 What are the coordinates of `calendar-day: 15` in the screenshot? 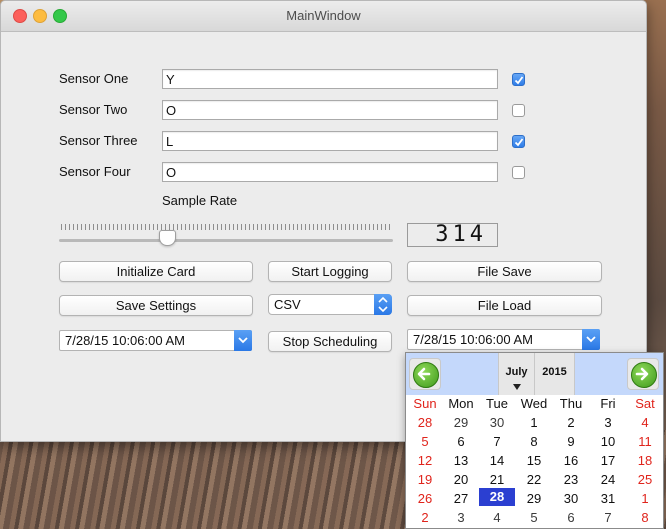 It's located at (534, 460).